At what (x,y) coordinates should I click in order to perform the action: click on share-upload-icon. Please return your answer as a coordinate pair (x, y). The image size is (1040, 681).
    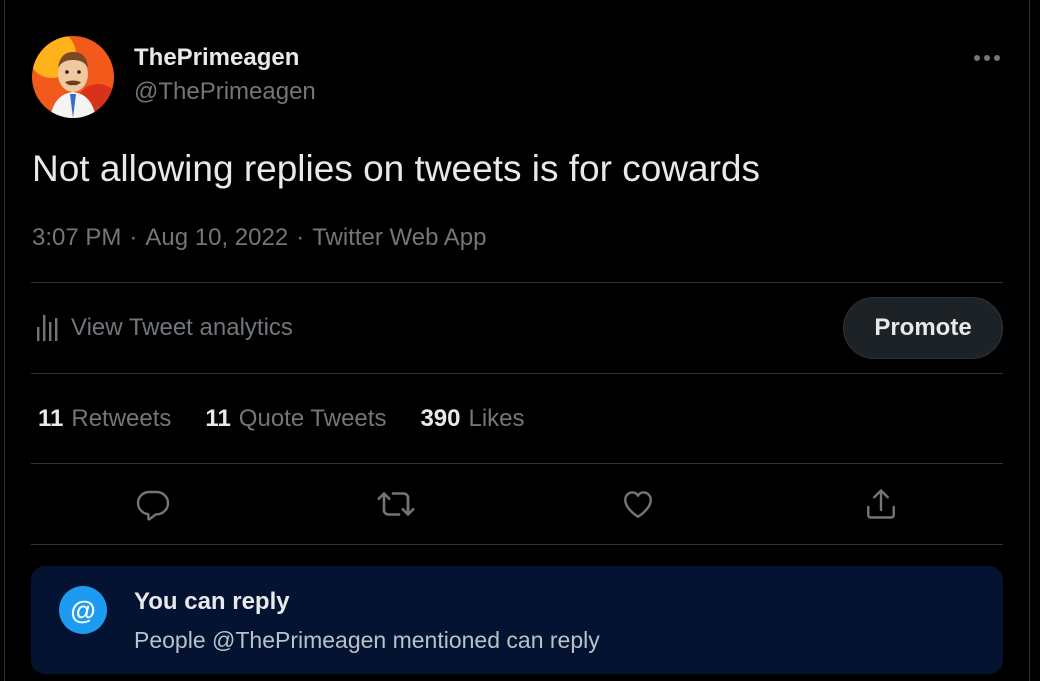
    Looking at the image, I should click on (881, 504).